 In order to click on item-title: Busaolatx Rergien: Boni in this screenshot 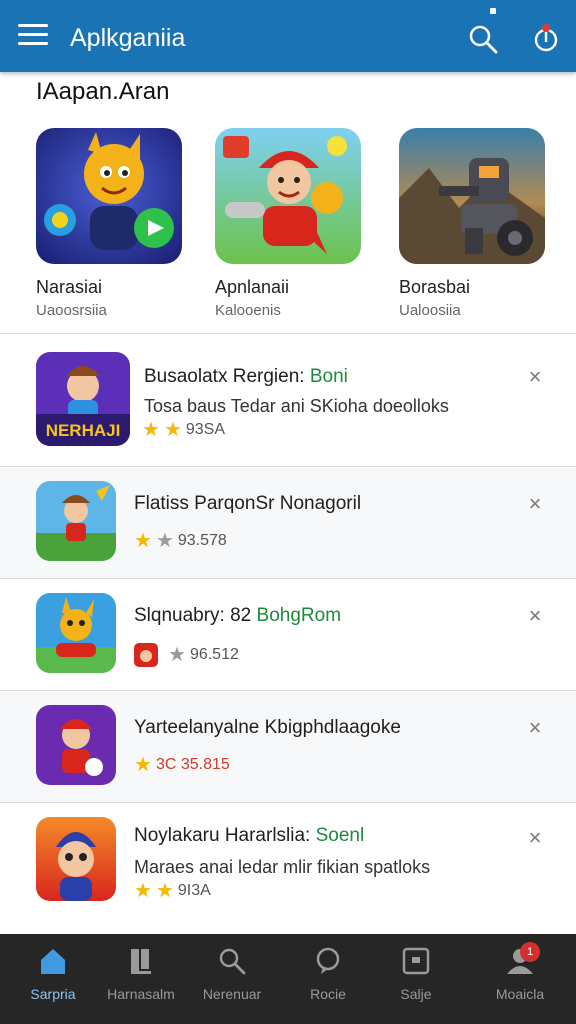, I will do `click(246, 376)`.